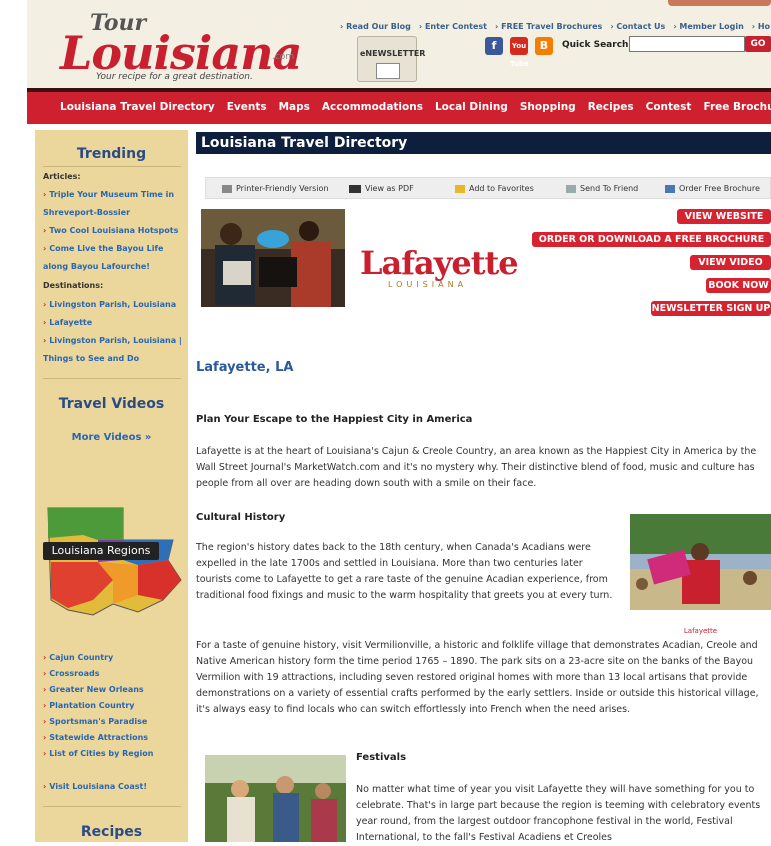 This screenshot has height=846, width=771. Describe the element at coordinates (174, 77) in the screenshot. I see `logo-tagline: Your recipe for a great destination.` at that location.